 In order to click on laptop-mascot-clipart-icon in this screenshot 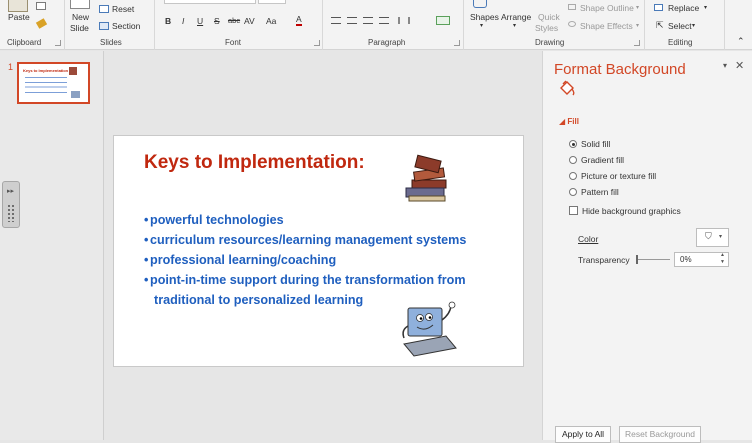, I will do `click(430, 329)`.